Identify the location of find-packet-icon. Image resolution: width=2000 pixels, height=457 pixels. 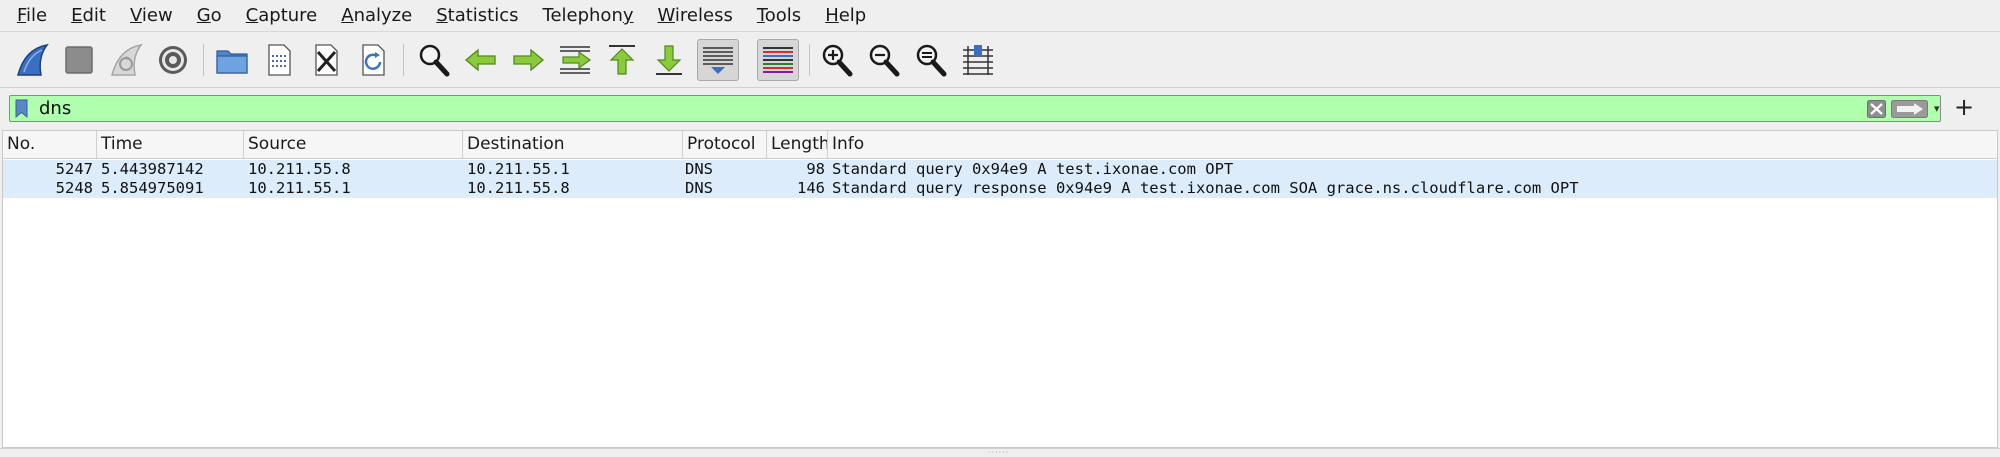
(434, 60).